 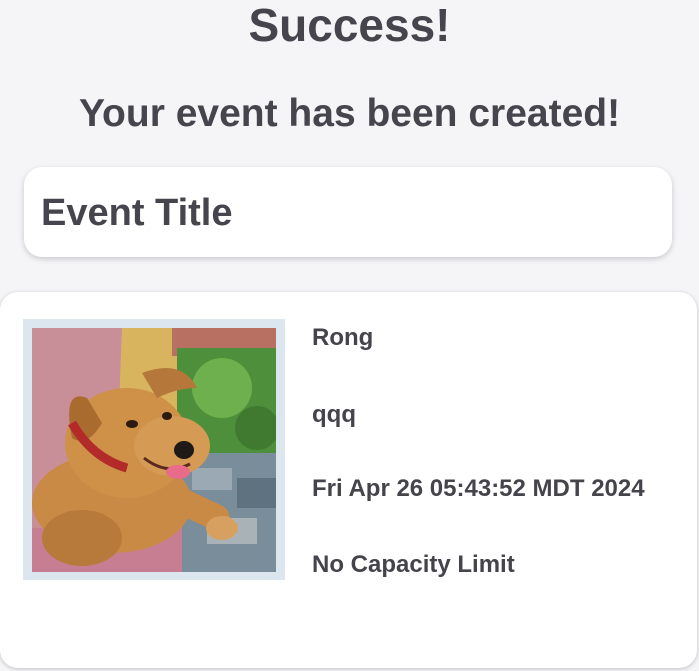 What do you see at coordinates (137, 213) in the screenshot?
I see `event-title-label: Event Title` at bounding box center [137, 213].